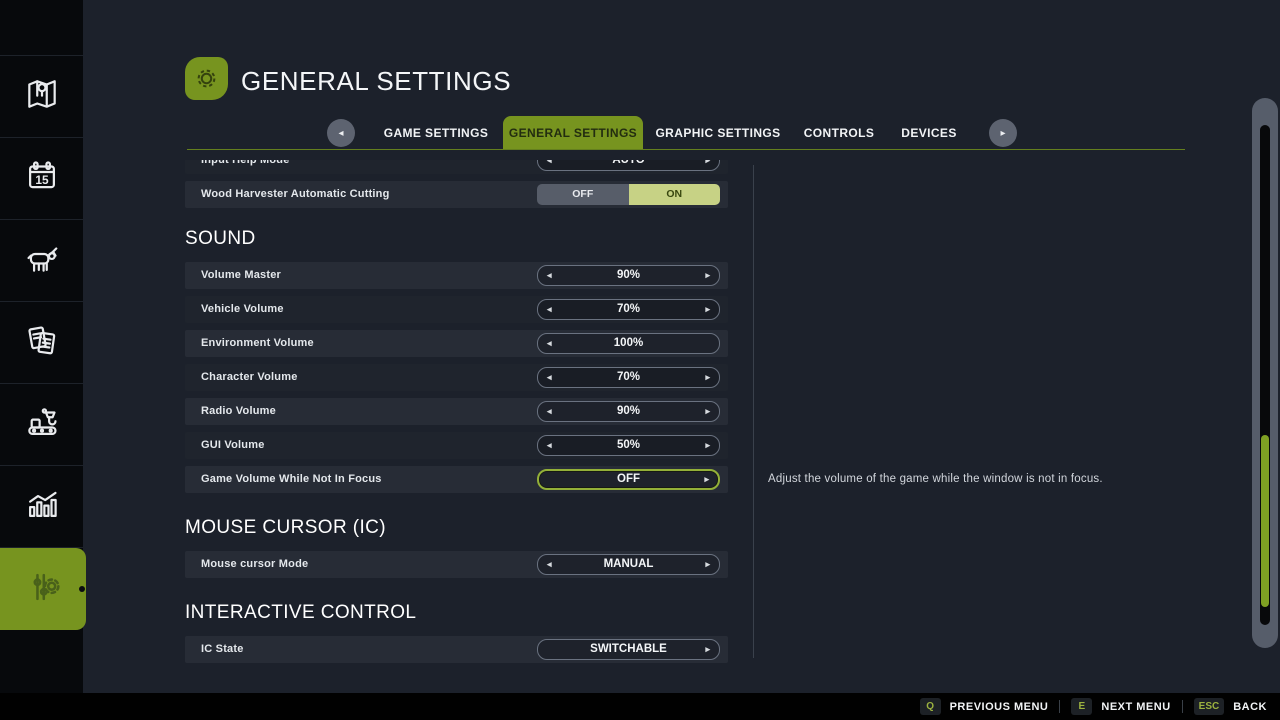 The image size is (1280, 720). I want to click on setting-row-wood-harvester: Wood Harvester Automatic Cutting OFF ON, so click(456, 194).